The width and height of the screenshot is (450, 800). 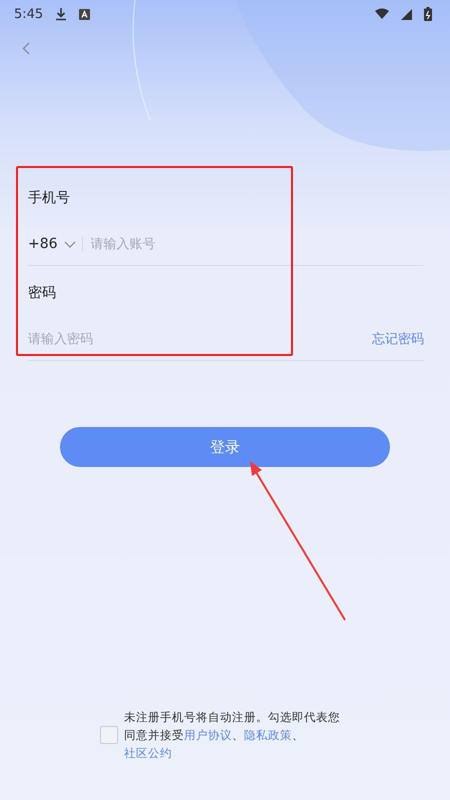 I want to click on country-code-dropdown: +86, so click(x=52, y=244).